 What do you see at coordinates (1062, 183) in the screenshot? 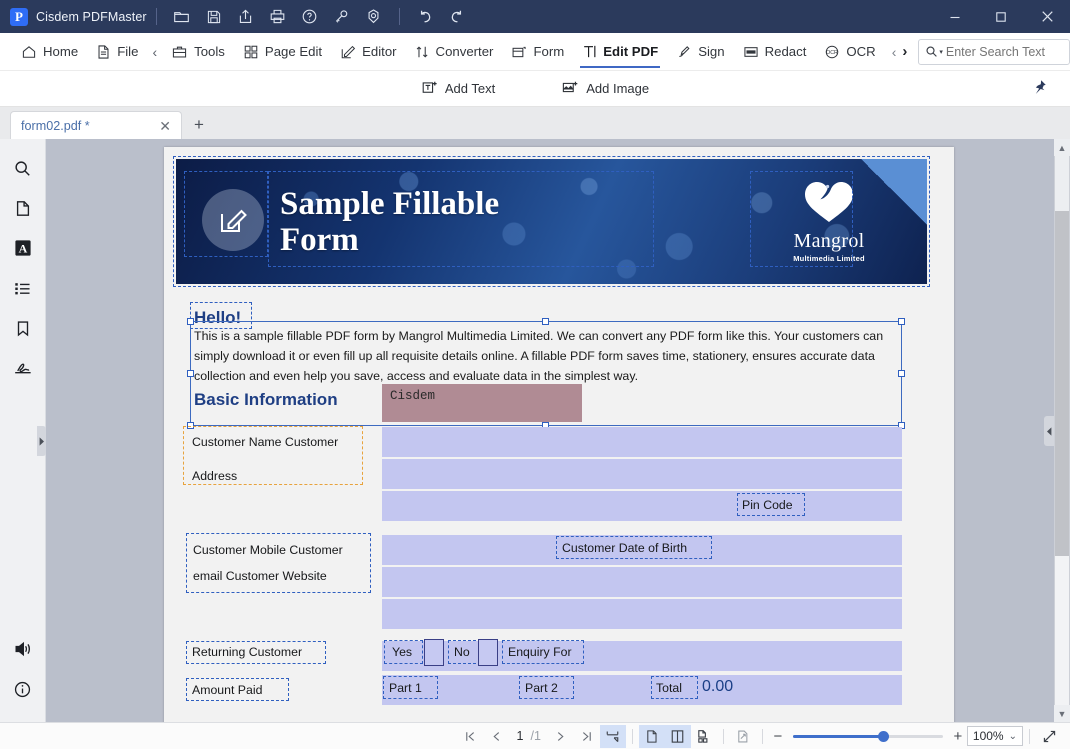
I see `scroll-track-top` at bounding box center [1062, 183].